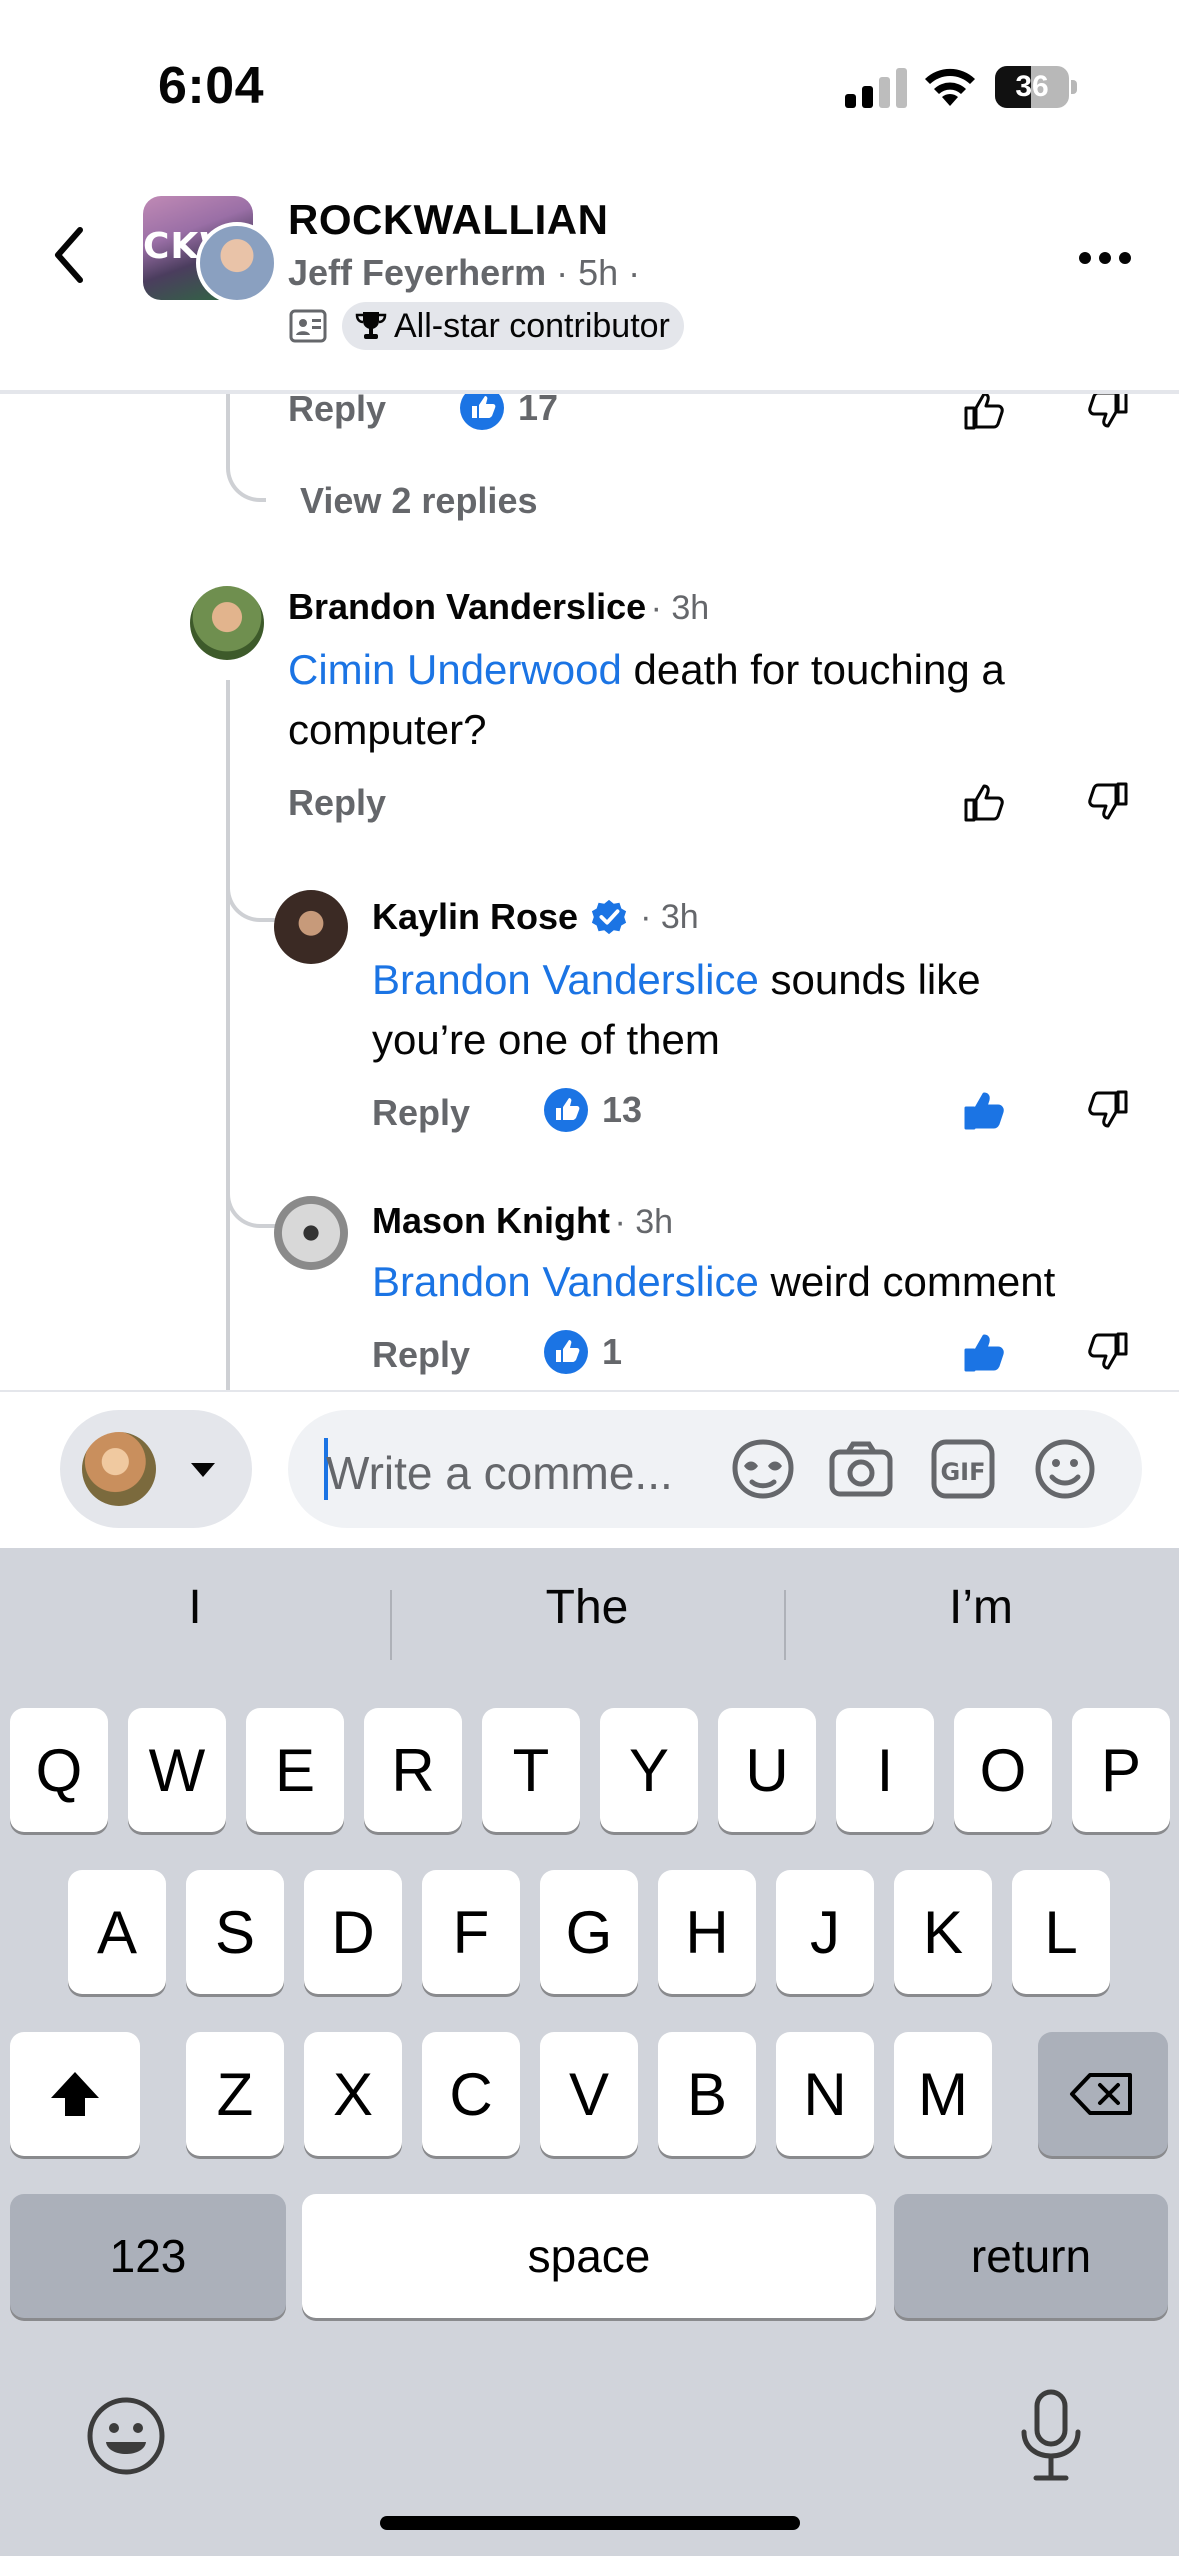 This screenshot has width=1179, height=2556. Describe the element at coordinates (353, 1932) in the screenshot. I see `key-d: D` at that location.